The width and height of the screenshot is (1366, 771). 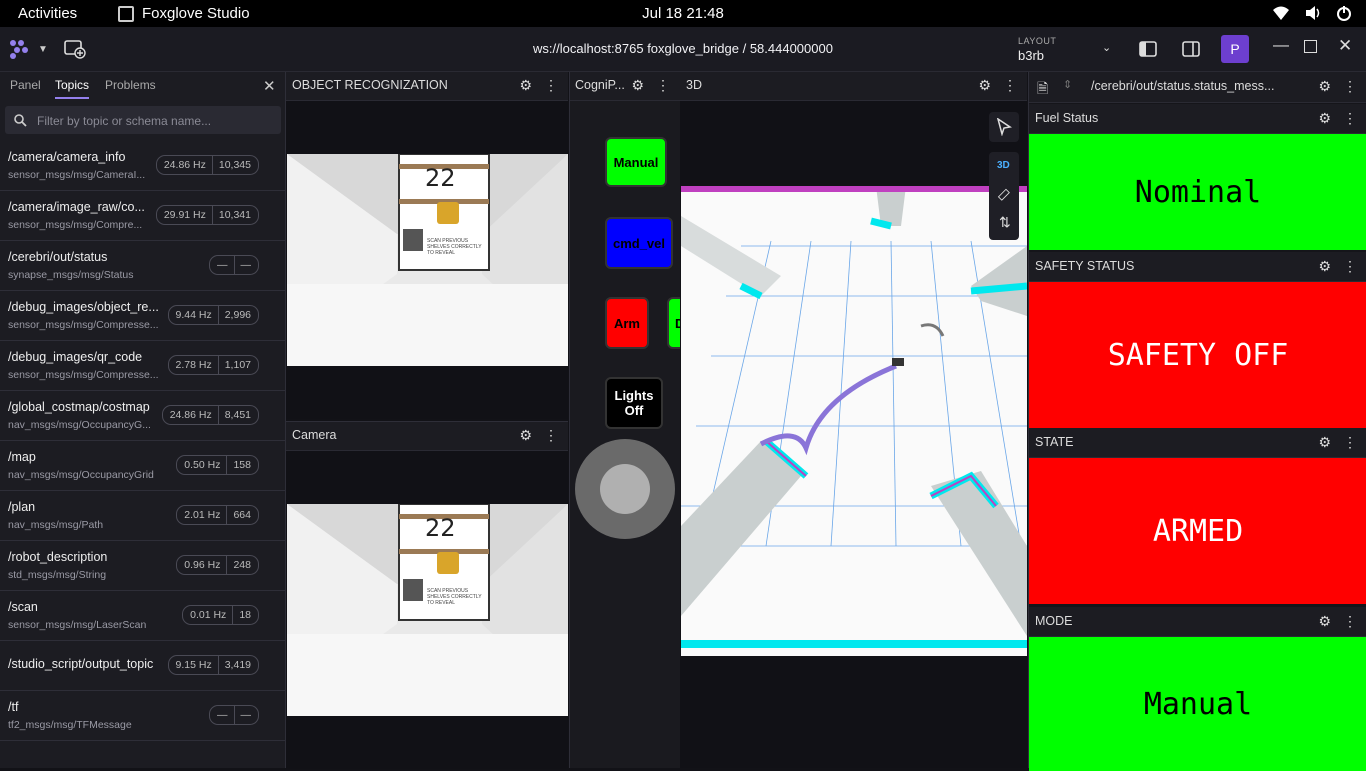 I want to click on clock: Jul 18 21:48, so click(x=683, y=13).